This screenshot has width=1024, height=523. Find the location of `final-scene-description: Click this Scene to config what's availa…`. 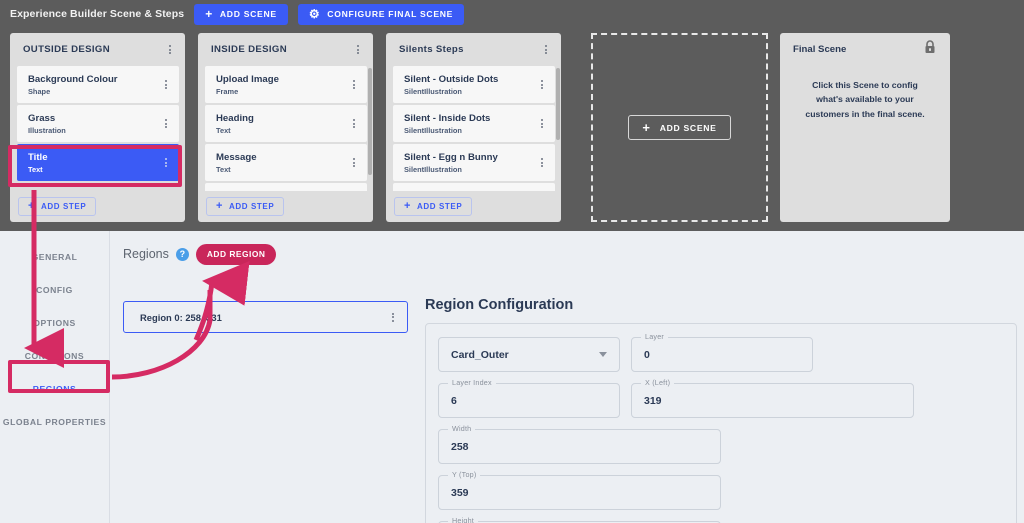

final-scene-description: Click this Scene to config what's availa… is located at coordinates (865, 99).